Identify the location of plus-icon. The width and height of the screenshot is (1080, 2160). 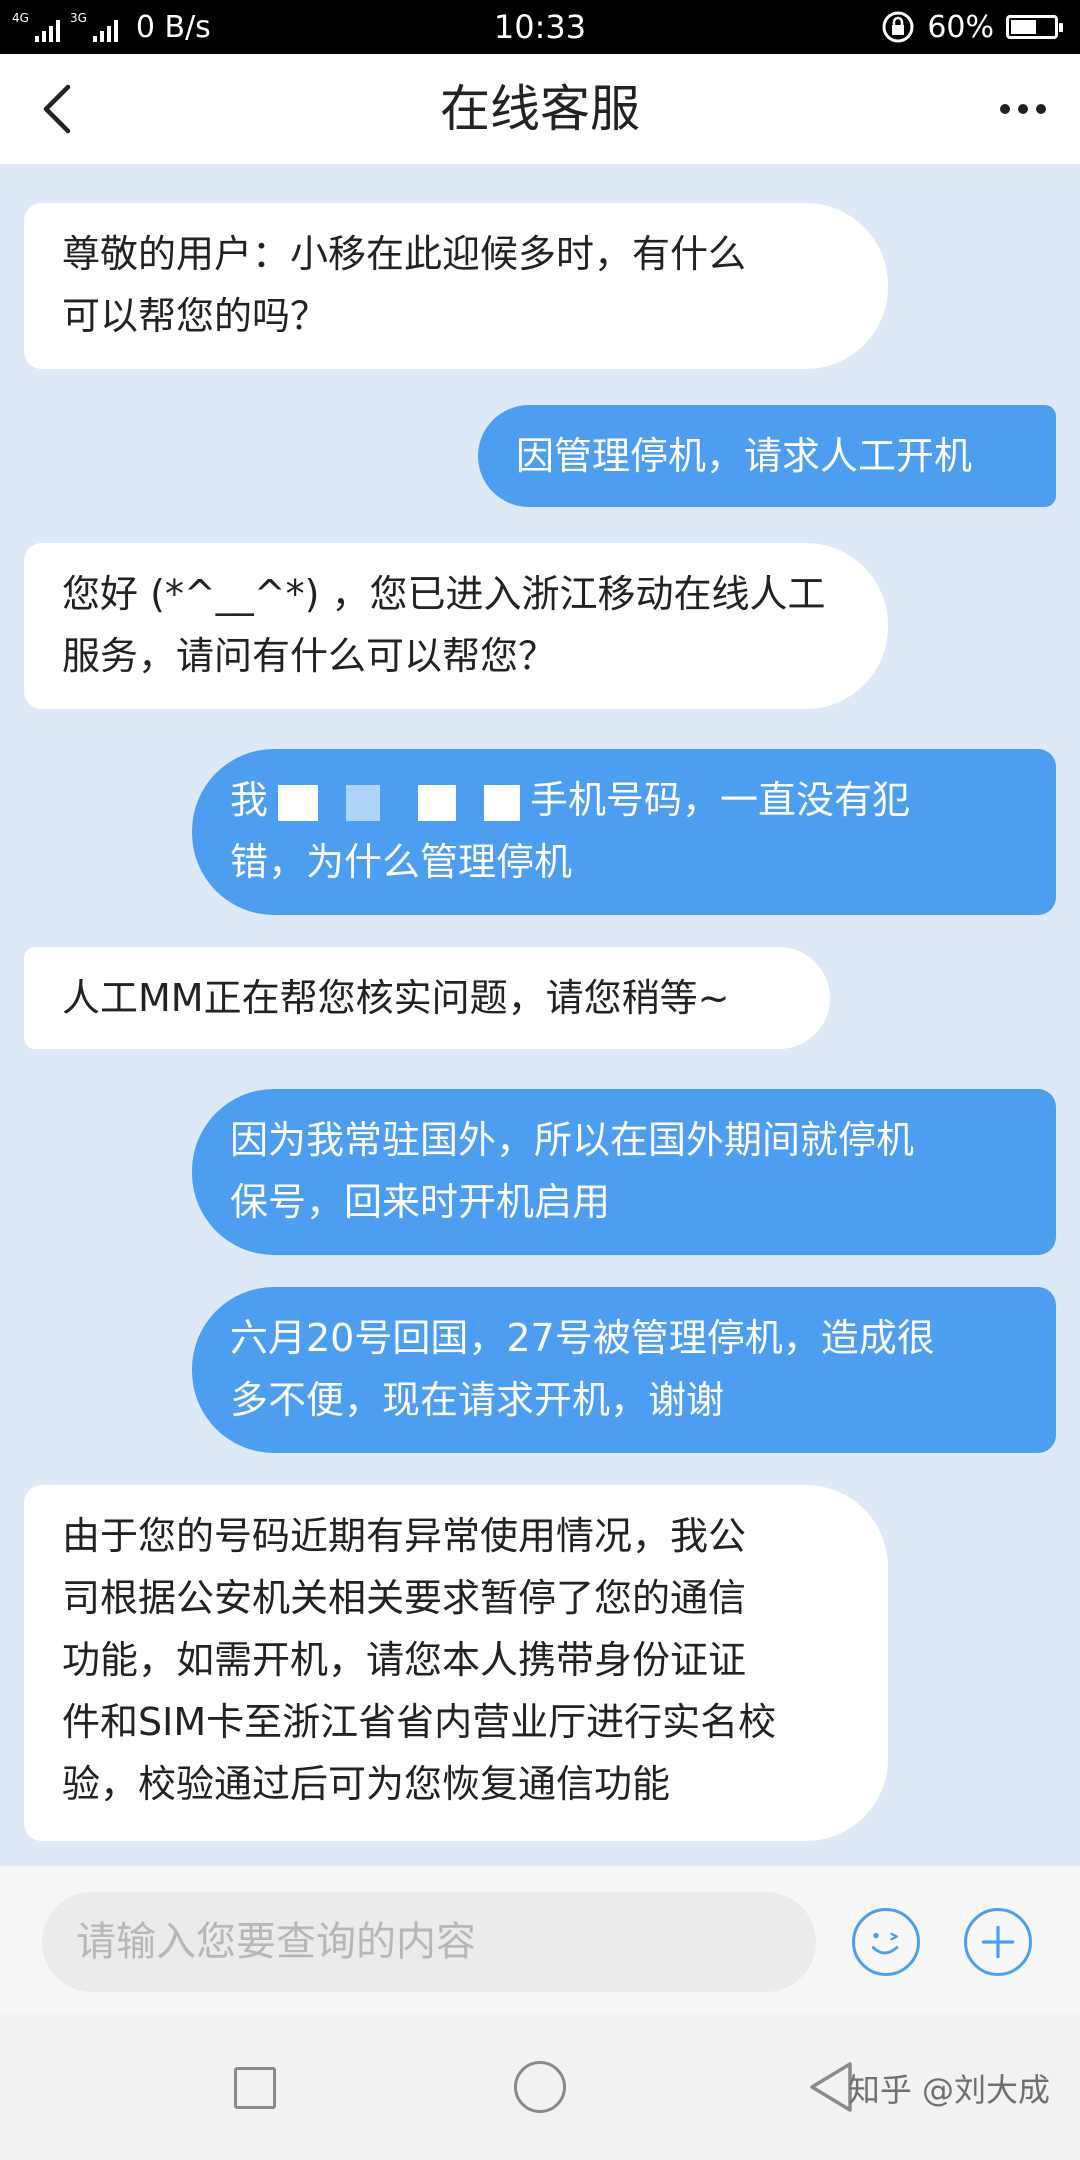
(998, 1942).